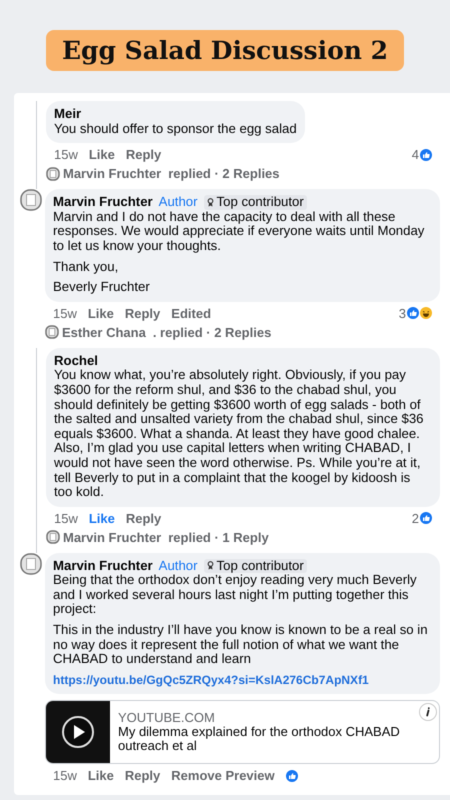 This screenshot has height=800, width=450. What do you see at coordinates (76, 361) in the screenshot?
I see `author-name: Rochel` at bounding box center [76, 361].